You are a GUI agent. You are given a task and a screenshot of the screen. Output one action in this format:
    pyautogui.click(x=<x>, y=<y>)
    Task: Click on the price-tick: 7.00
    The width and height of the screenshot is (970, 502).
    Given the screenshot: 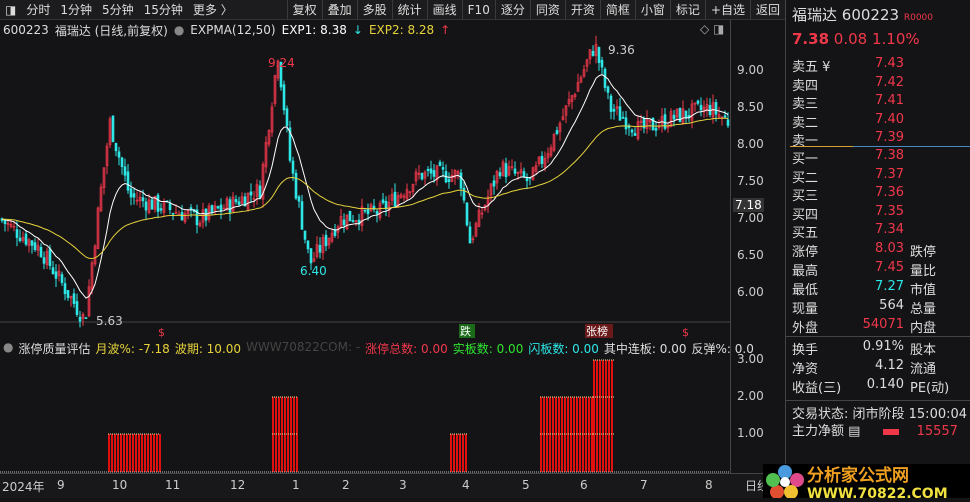 What is the action you would take?
    pyautogui.click(x=750, y=218)
    